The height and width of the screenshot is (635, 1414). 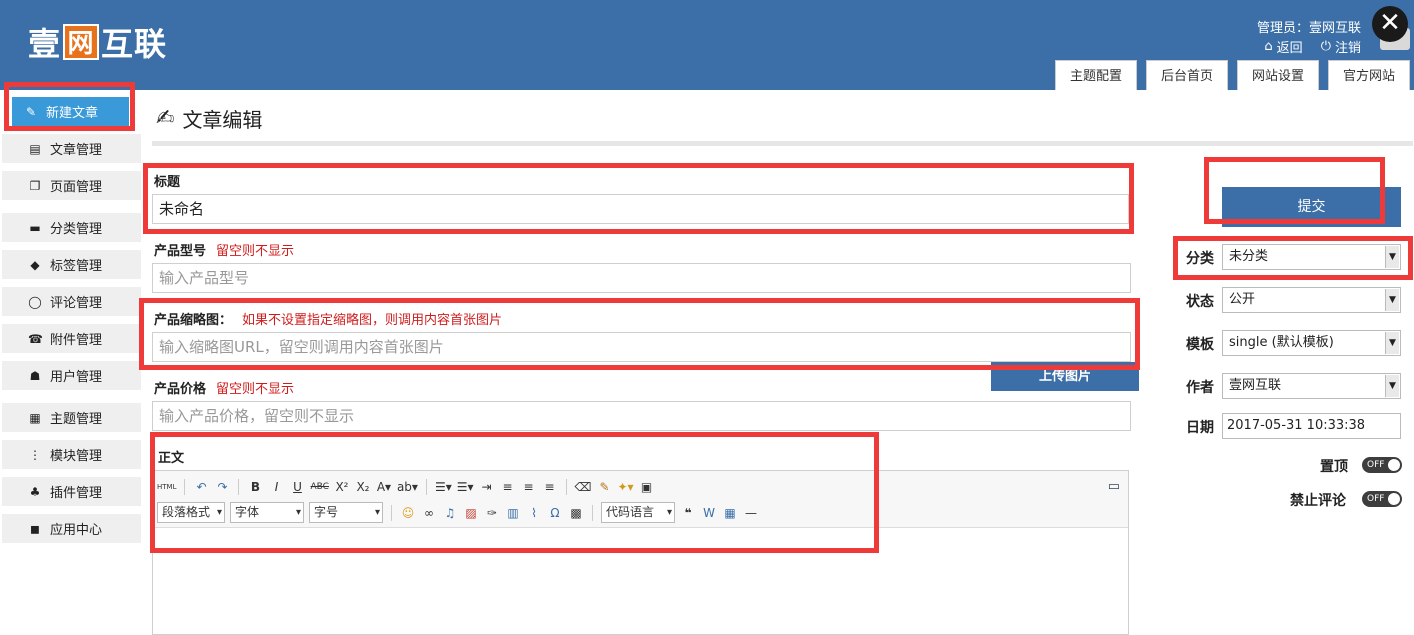 What do you see at coordinates (191, 512) in the screenshot?
I see `paragraph-format-select: 段落格式` at bounding box center [191, 512].